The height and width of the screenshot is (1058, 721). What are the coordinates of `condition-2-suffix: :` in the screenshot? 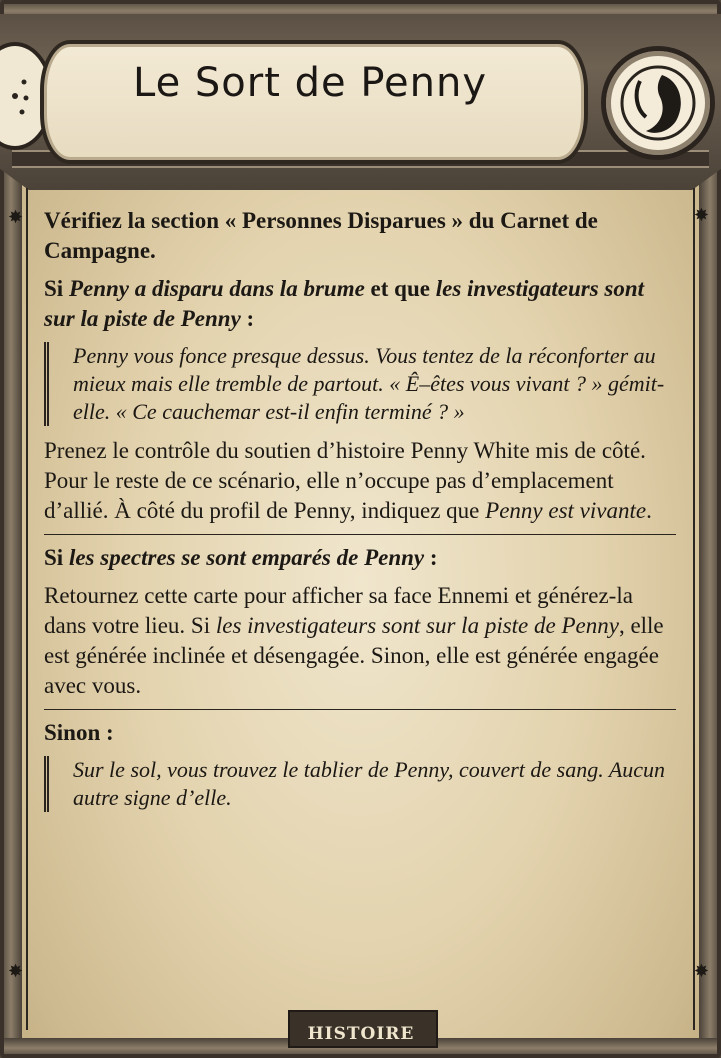 It's located at (431, 557).